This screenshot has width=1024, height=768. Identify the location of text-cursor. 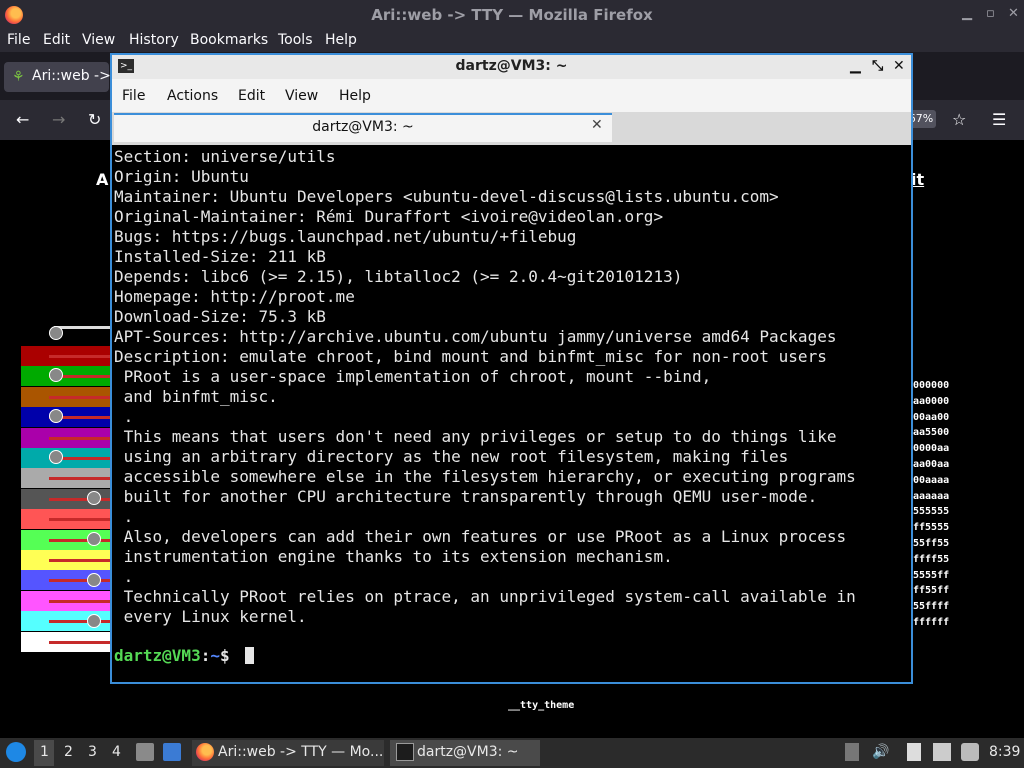
(249, 655).